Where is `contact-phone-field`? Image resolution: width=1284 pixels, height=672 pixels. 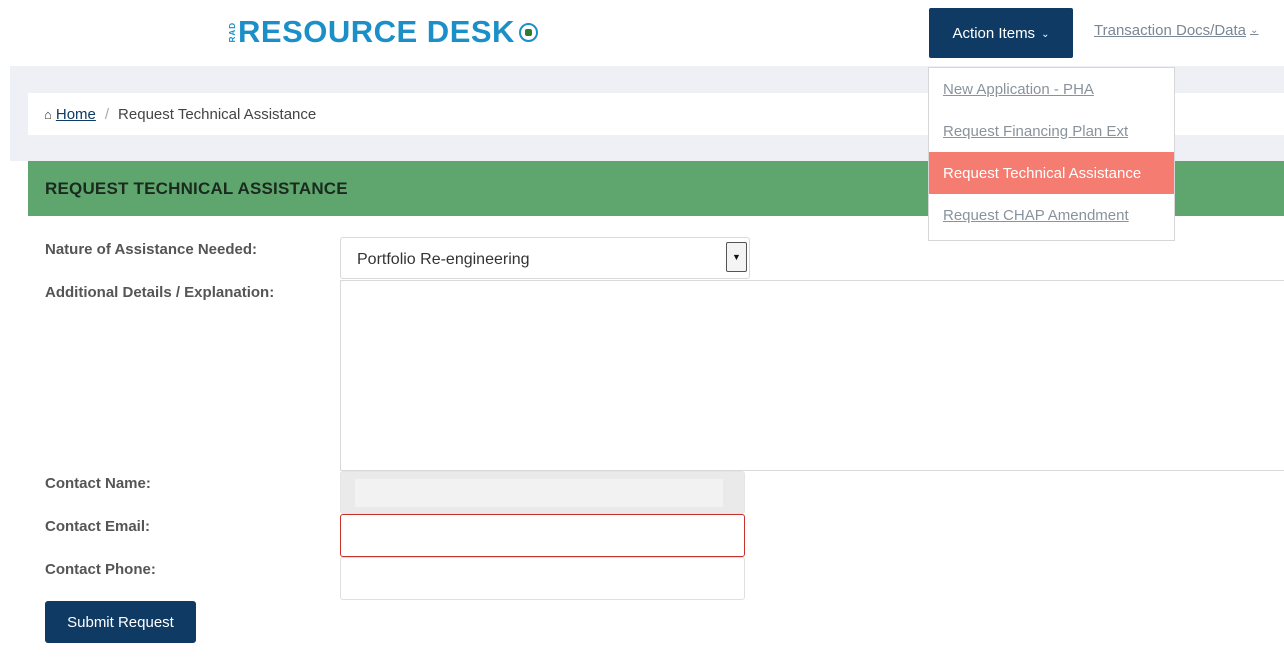
contact-phone-field is located at coordinates (542, 578).